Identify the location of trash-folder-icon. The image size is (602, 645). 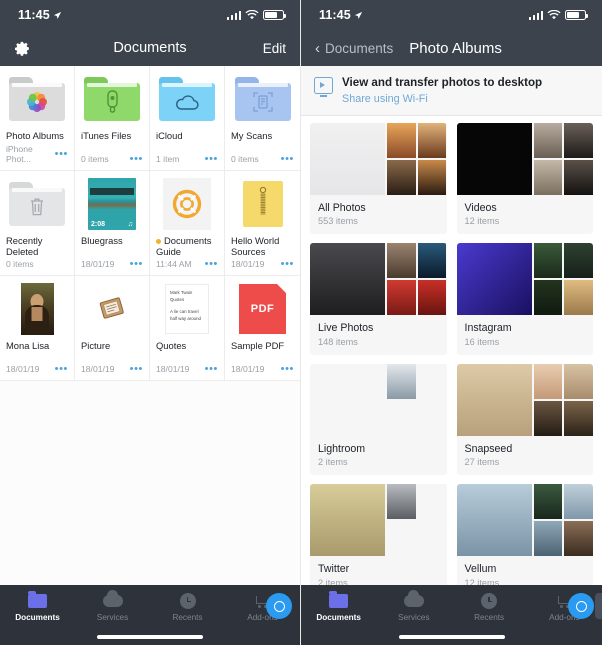
(37, 204).